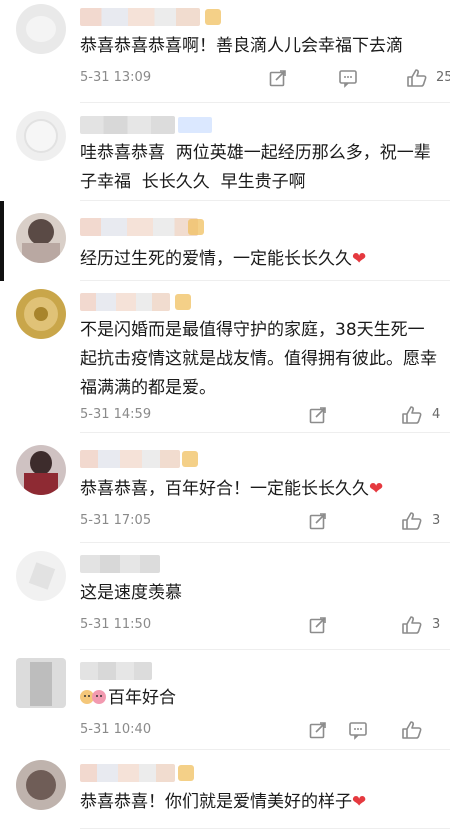 Image resolution: width=450 pixels, height=829 pixels. What do you see at coordinates (232, 489) in the screenshot?
I see `comment-text: 恭喜恭喜，百年好合！一定能长长久久❤` at bounding box center [232, 489].